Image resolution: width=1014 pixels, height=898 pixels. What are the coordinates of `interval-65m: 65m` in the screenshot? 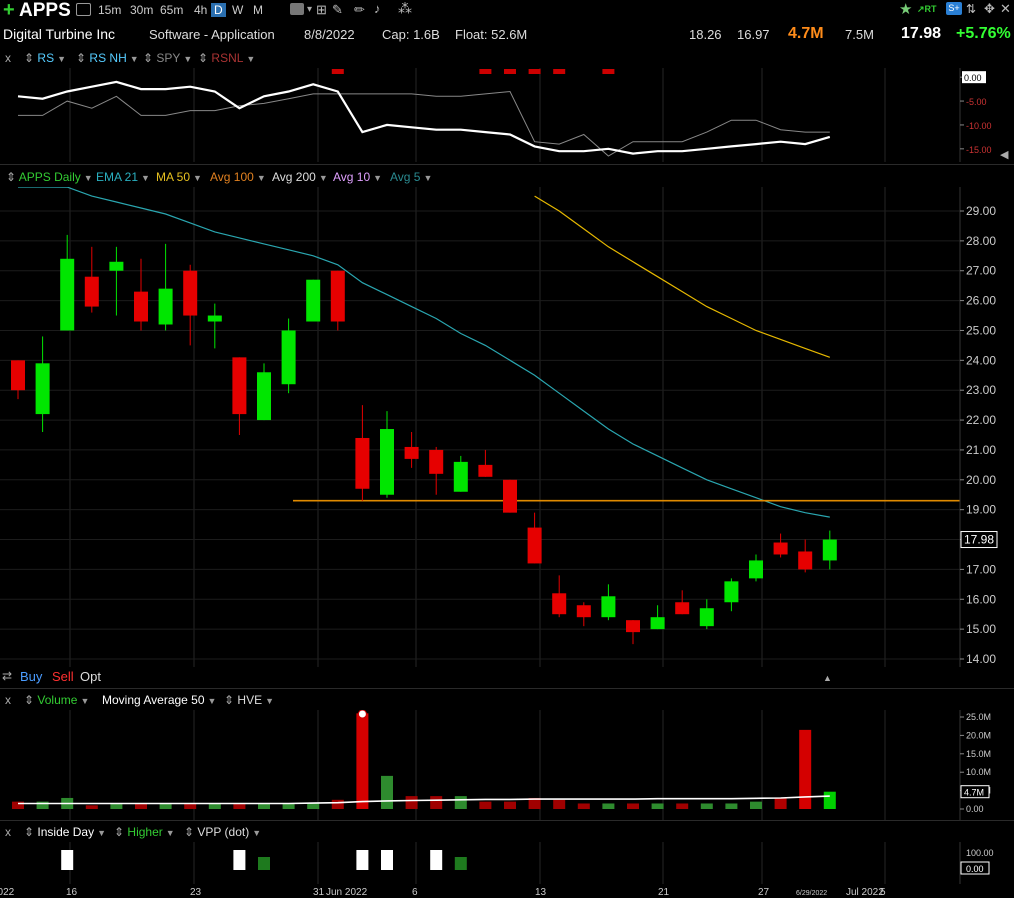 It's located at (171, 10).